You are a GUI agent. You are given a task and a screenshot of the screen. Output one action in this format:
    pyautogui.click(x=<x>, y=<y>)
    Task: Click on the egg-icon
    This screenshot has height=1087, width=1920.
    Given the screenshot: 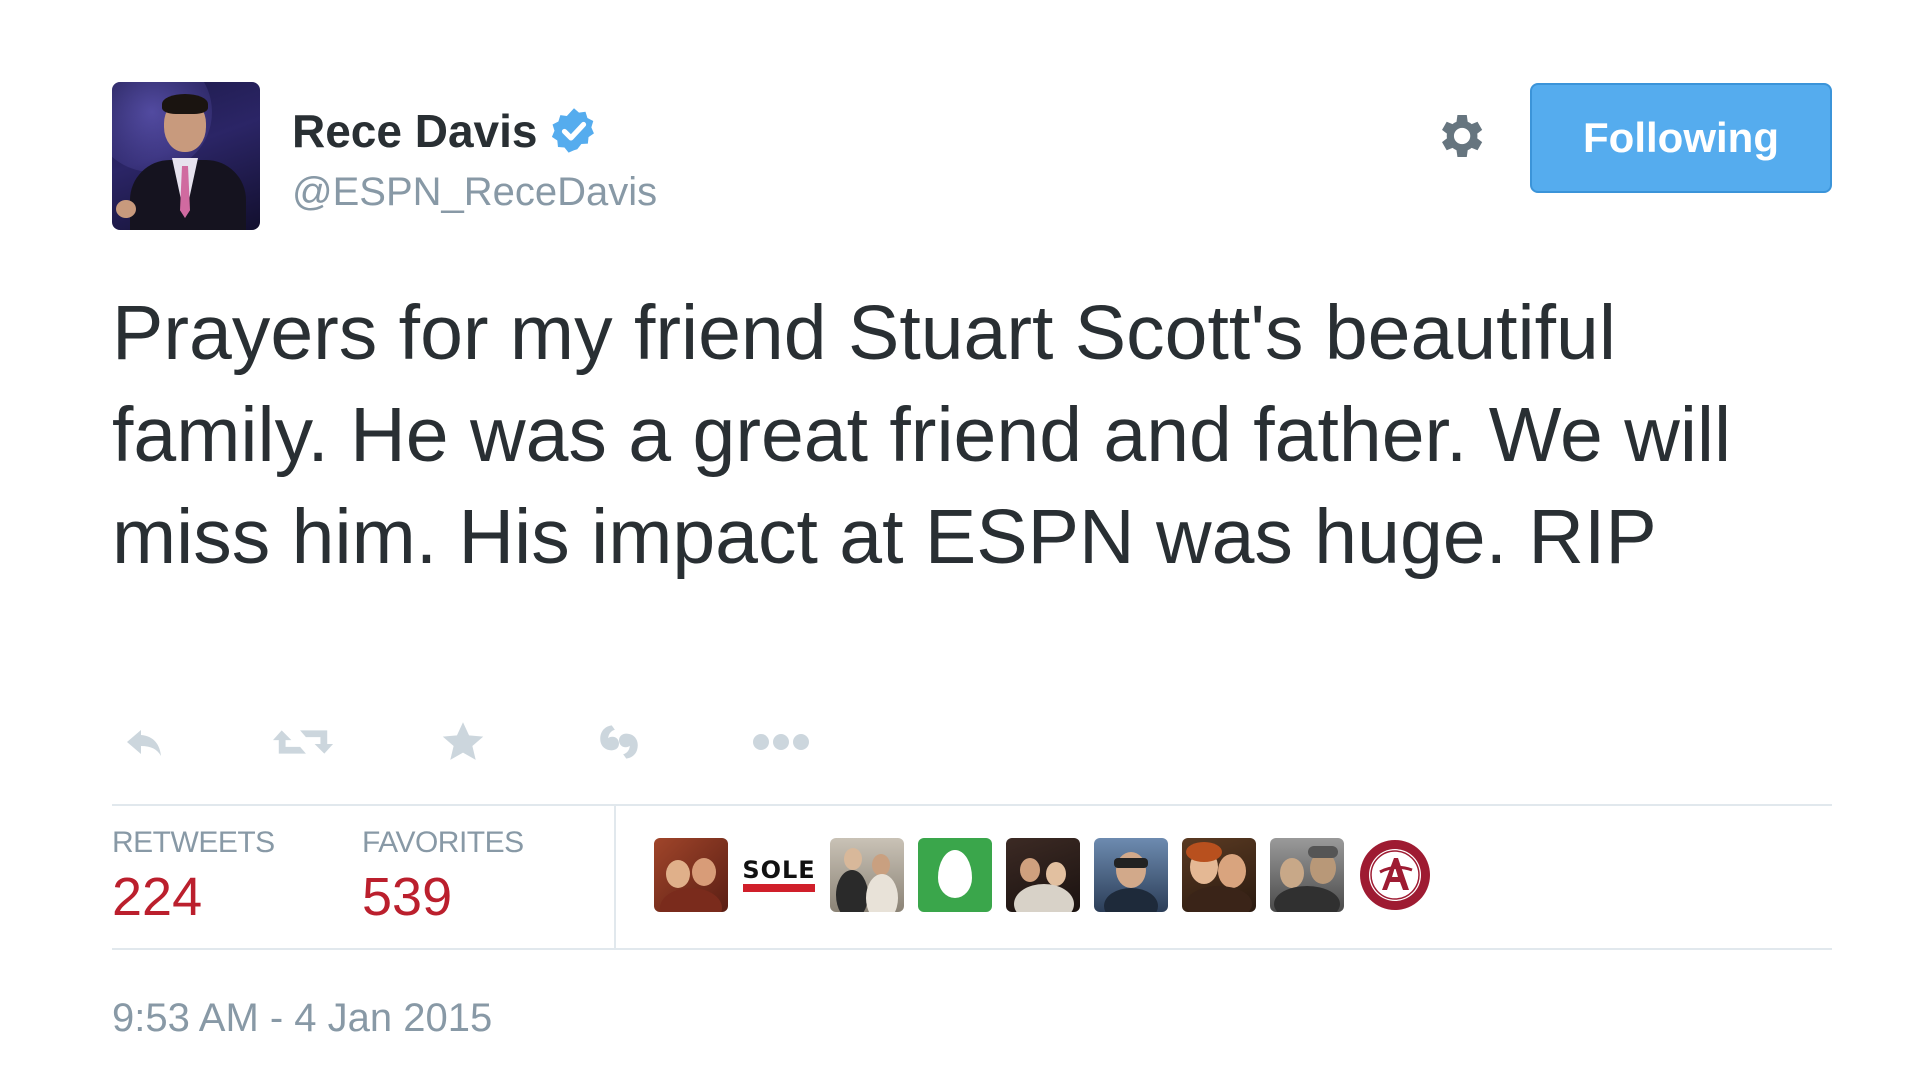 What is the action you would take?
    pyautogui.click(x=955, y=874)
    